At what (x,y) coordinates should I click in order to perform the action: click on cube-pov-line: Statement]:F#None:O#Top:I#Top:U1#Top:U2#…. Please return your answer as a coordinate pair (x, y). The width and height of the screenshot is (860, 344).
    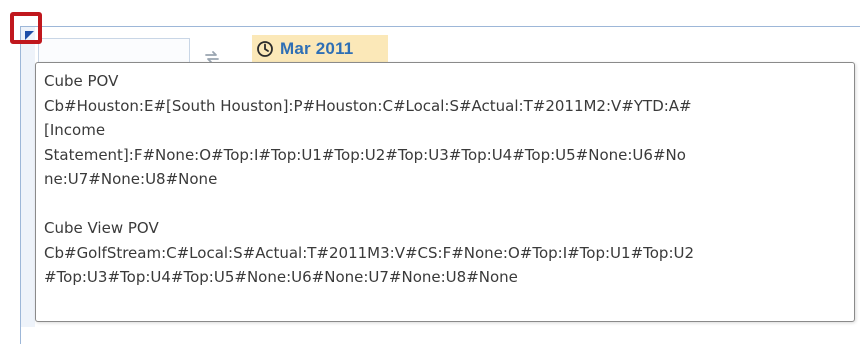
    Looking at the image, I should click on (365, 154).